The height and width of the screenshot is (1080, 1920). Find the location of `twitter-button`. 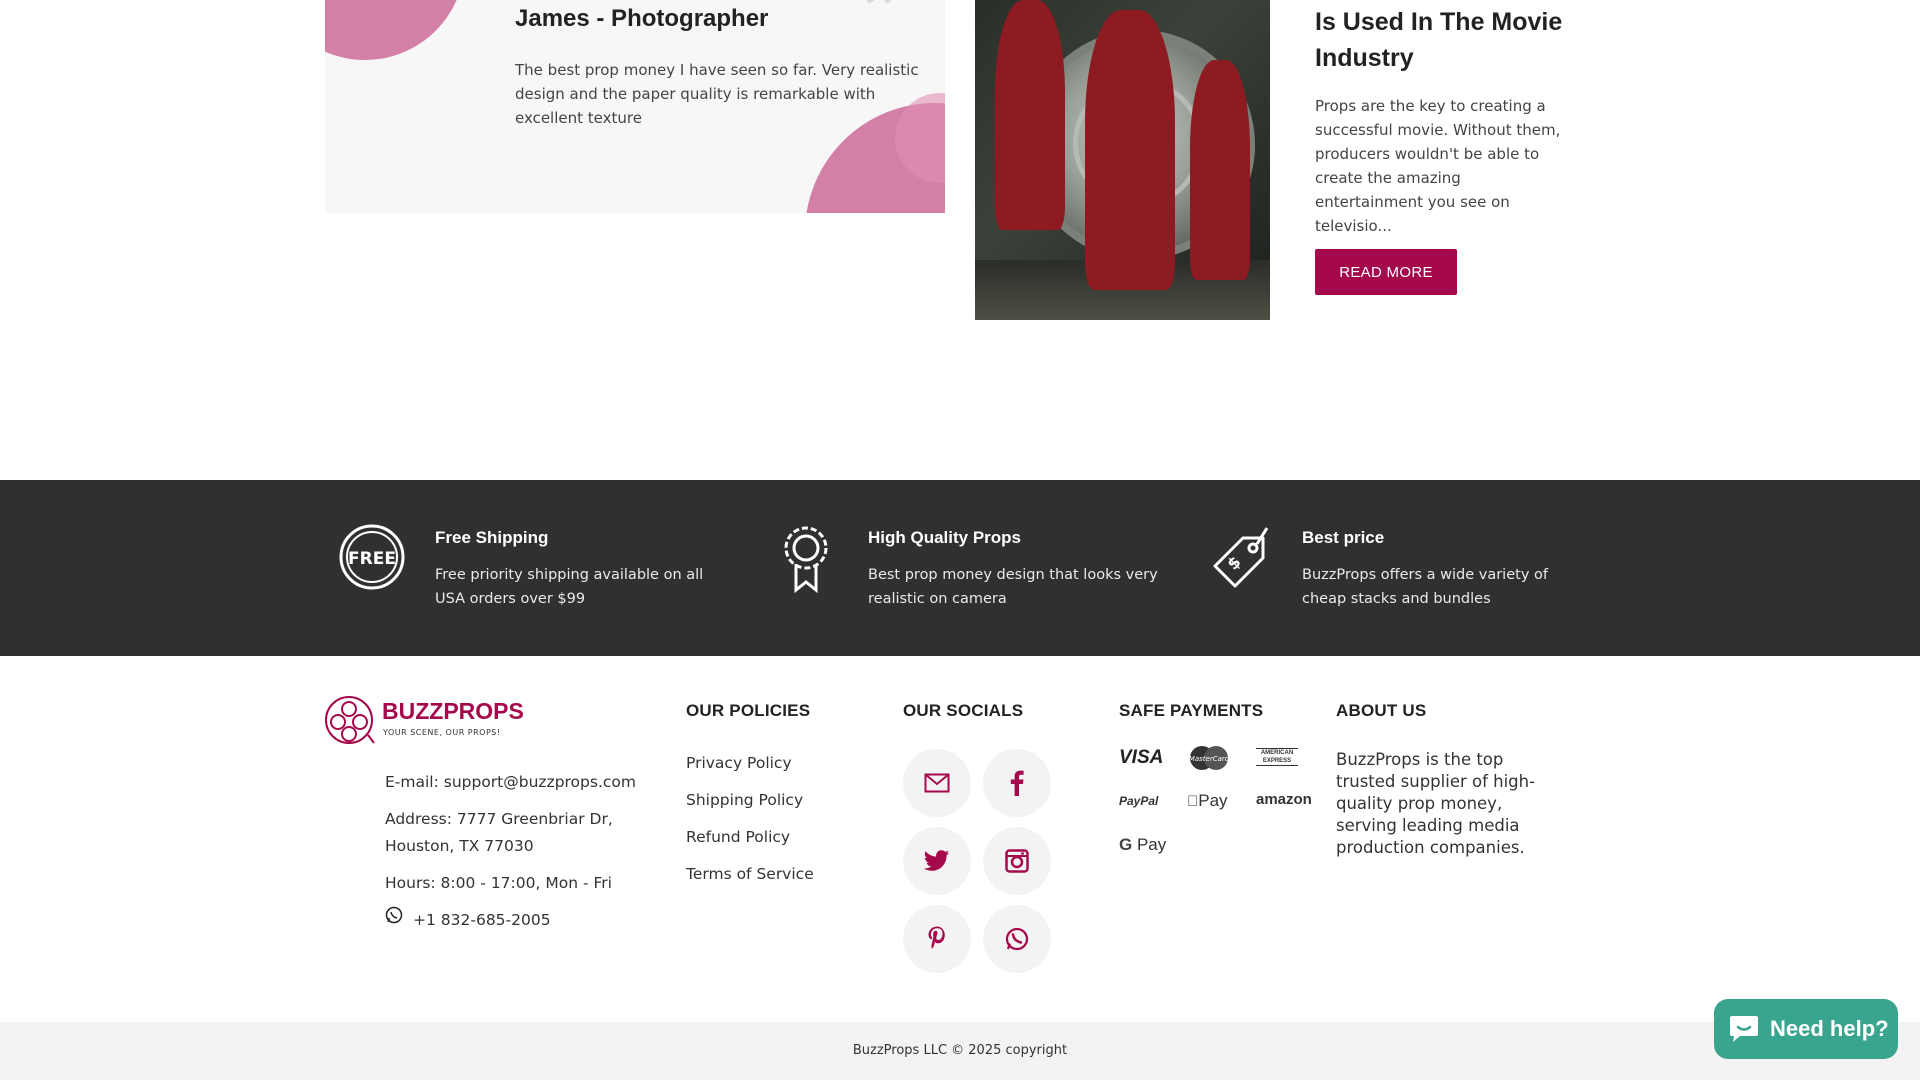

twitter-button is located at coordinates (937, 861).